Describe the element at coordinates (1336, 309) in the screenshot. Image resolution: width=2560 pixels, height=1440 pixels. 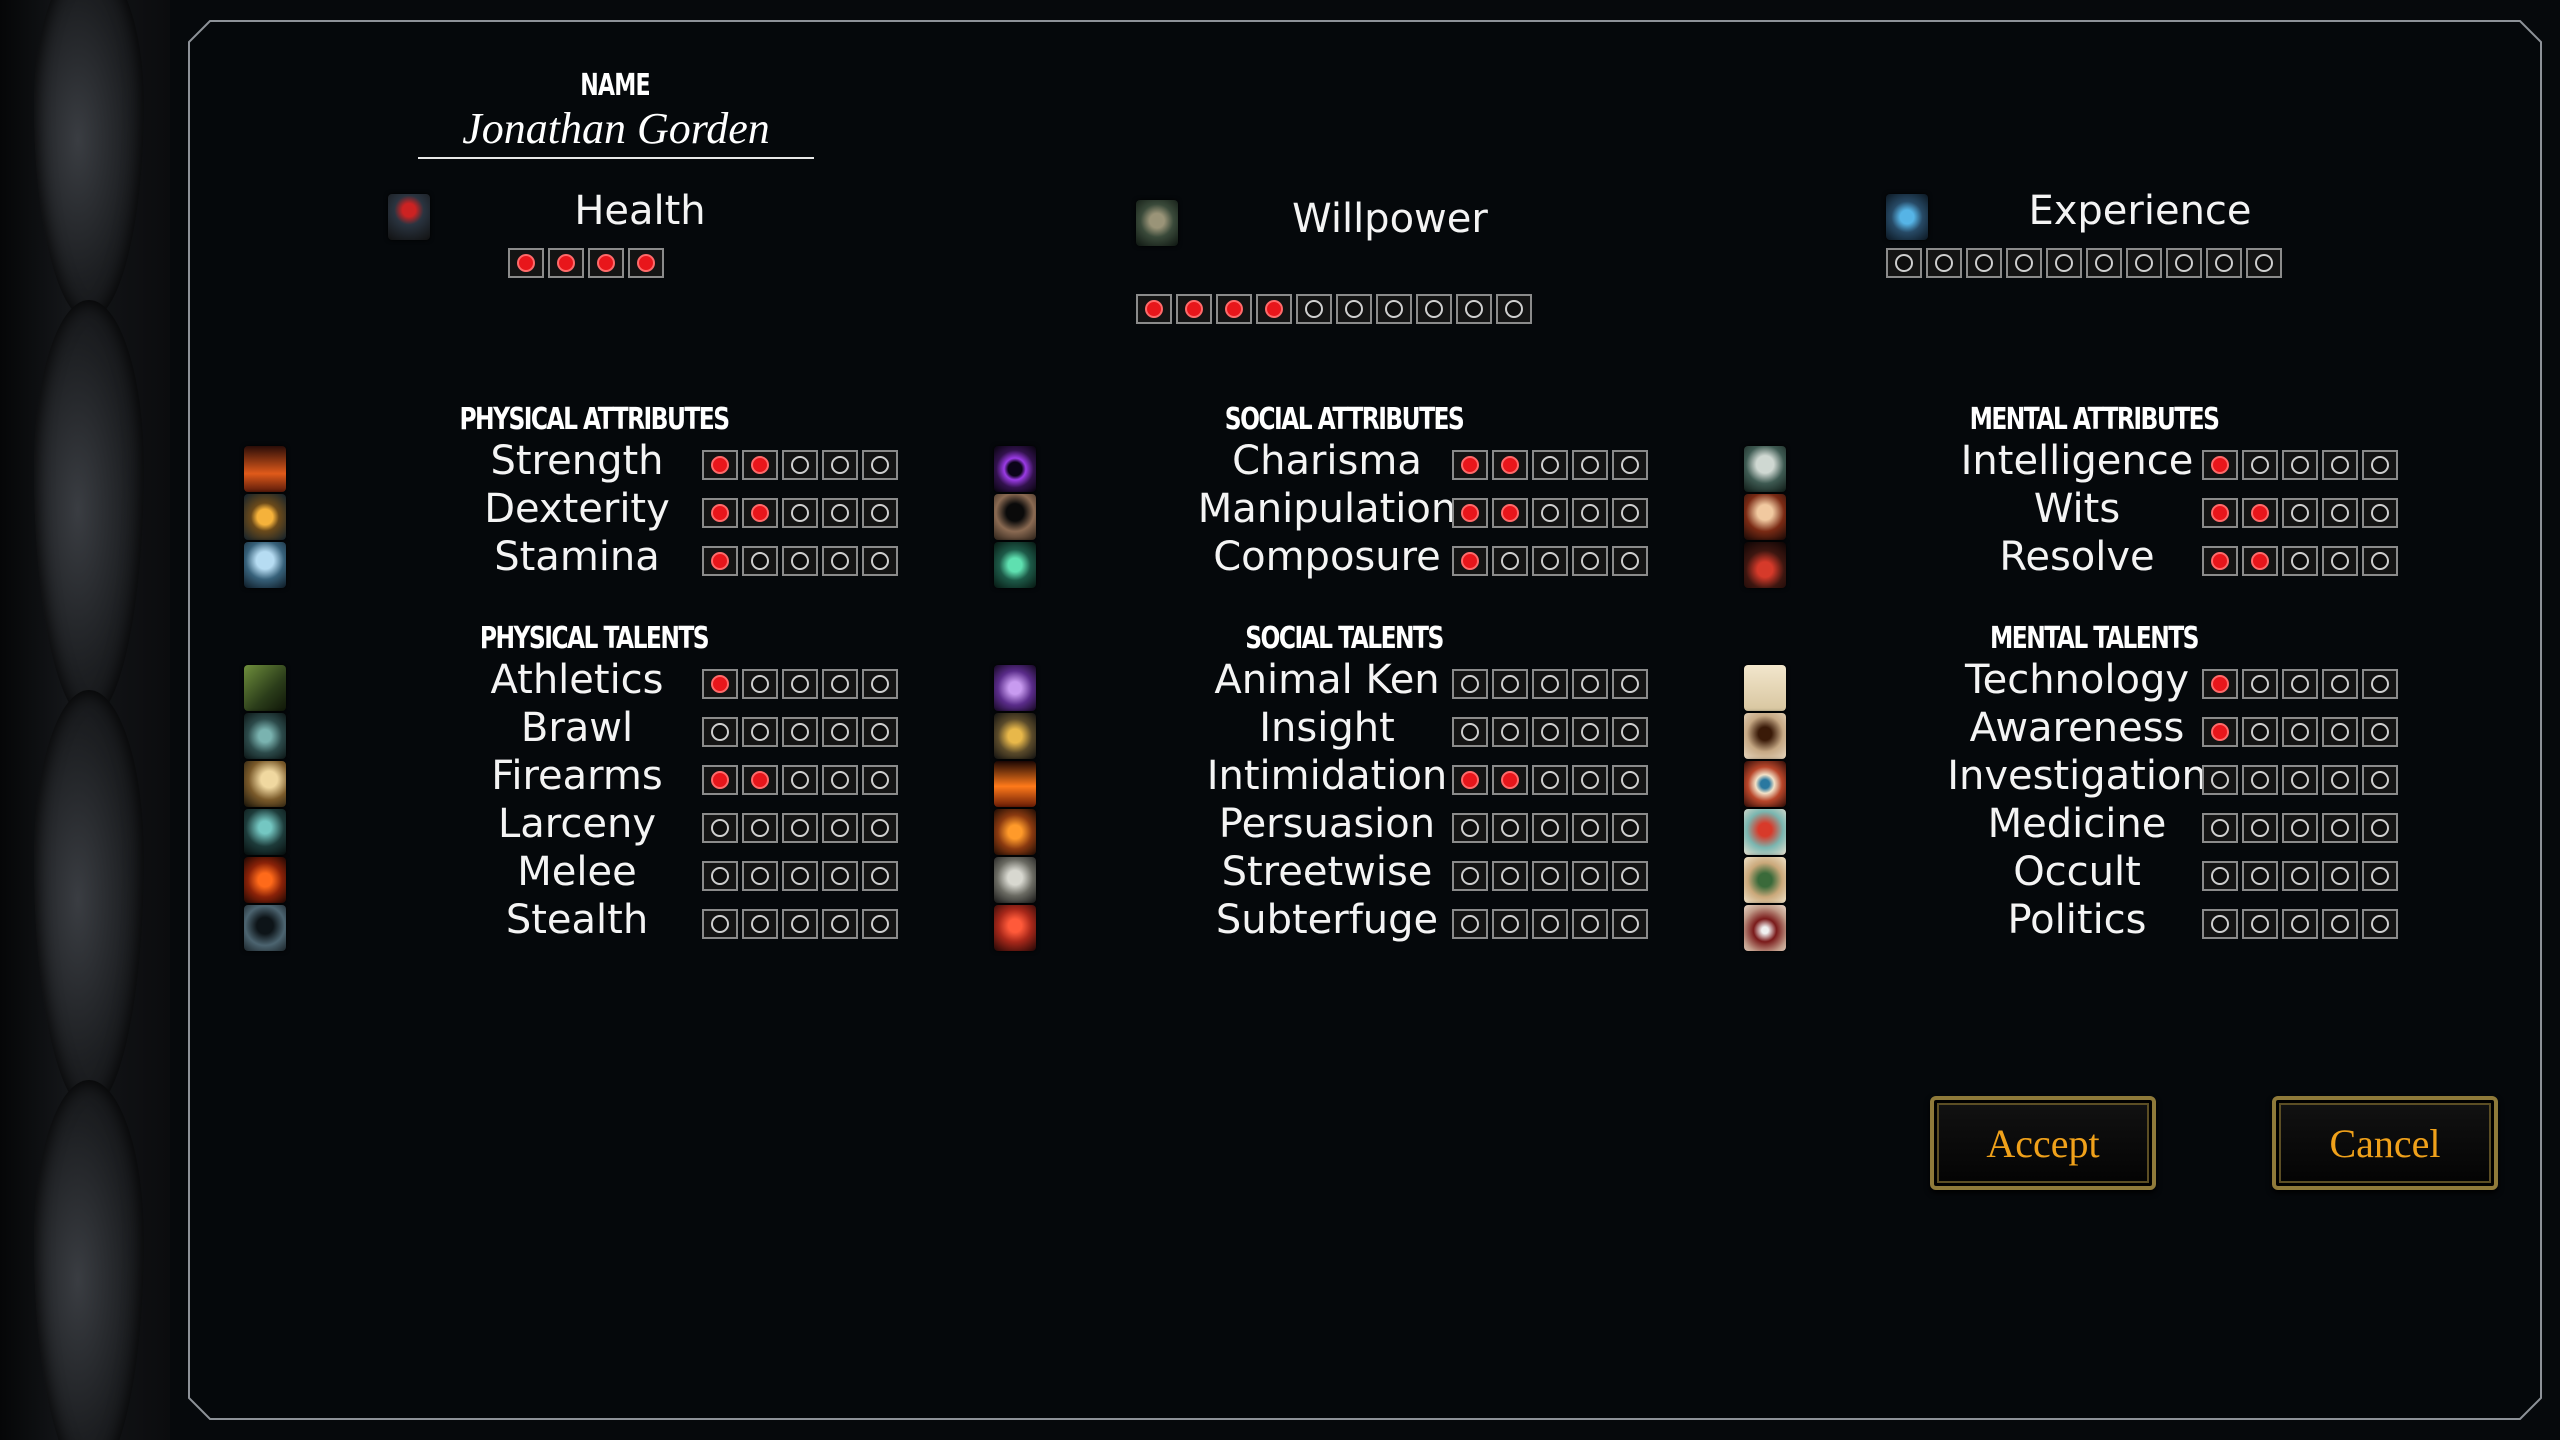
I see `willpower-dots` at that location.